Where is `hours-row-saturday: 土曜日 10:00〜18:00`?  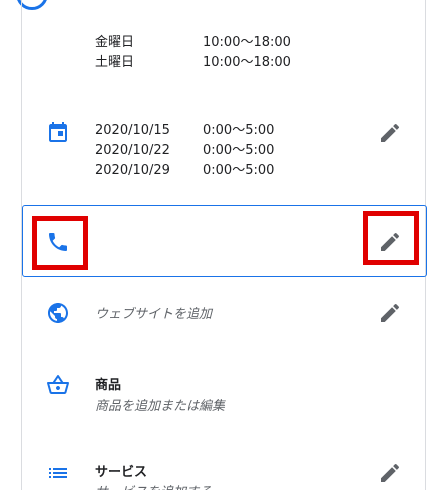 hours-row-saturday: 土曜日 10:00〜18:00 is located at coordinates (193, 63).